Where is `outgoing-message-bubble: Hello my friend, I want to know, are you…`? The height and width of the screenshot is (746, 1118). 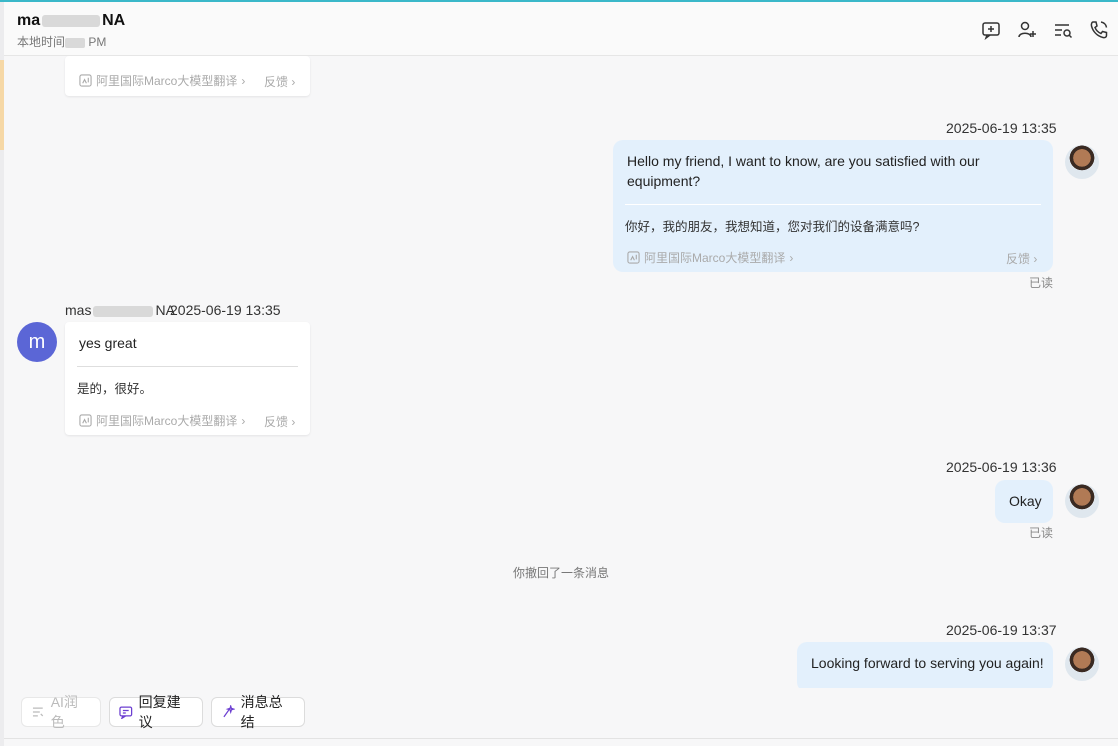 outgoing-message-bubble: Hello my friend, I want to know, are you… is located at coordinates (833, 206).